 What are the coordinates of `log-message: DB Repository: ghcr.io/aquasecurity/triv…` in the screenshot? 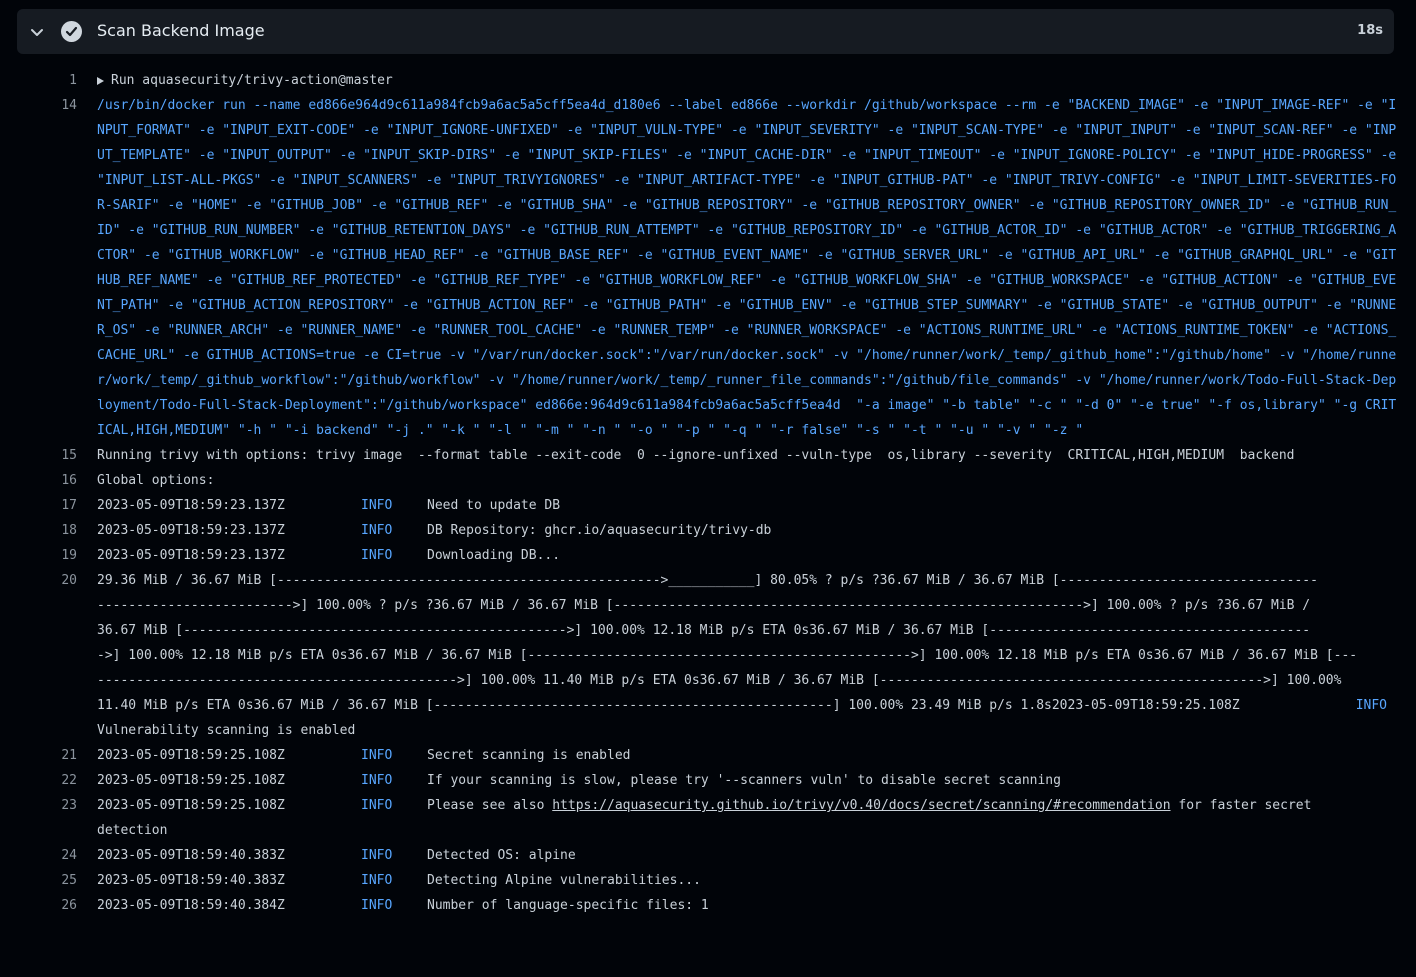 It's located at (599, 530).